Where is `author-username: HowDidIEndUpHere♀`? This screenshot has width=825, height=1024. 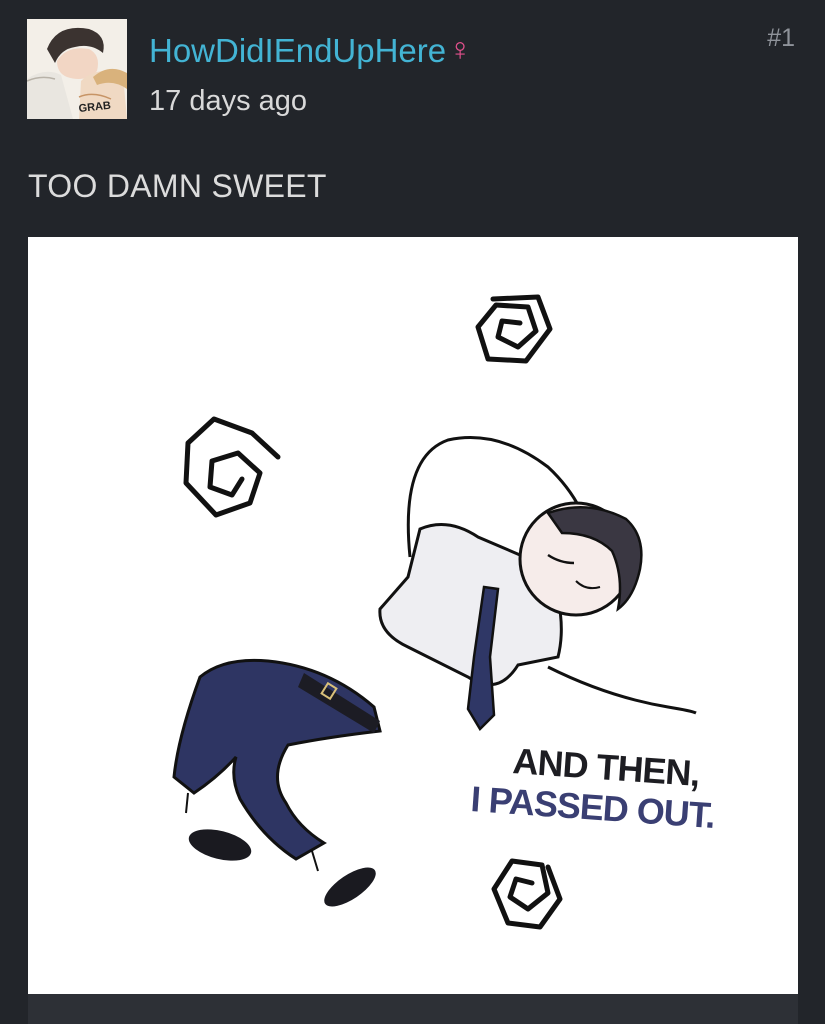
author-username: HowDidIEndUpHere♀ is located at coordinates (310, 50).